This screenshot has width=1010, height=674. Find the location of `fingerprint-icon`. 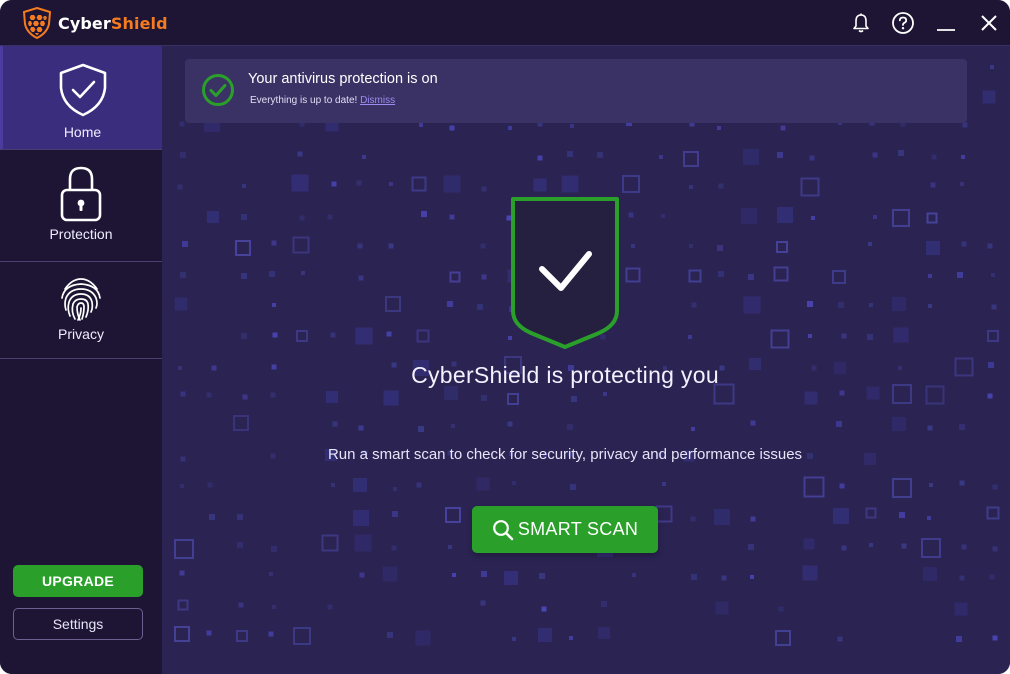

fingerprint-icon is located at coordinates (81, 299).